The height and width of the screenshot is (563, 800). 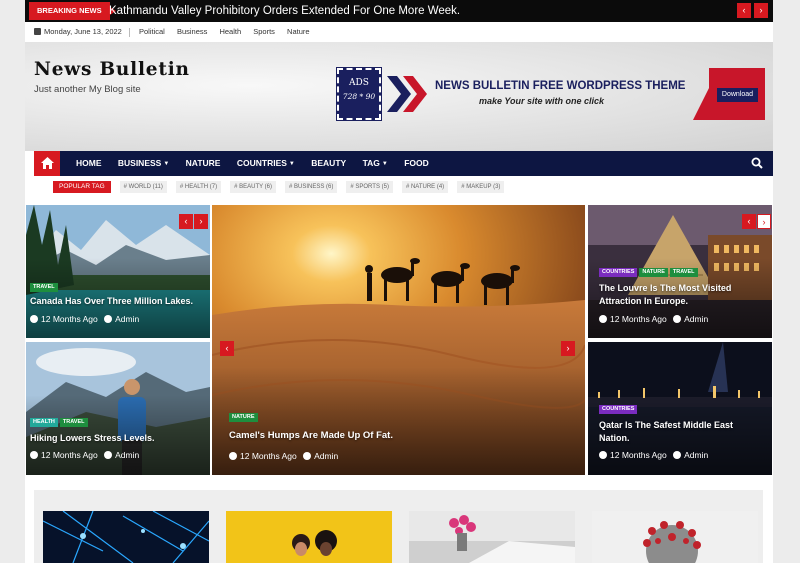 I want to click on post-title: Camel's Humps Are Made Up Of Fat., so click(x=311, y=435).